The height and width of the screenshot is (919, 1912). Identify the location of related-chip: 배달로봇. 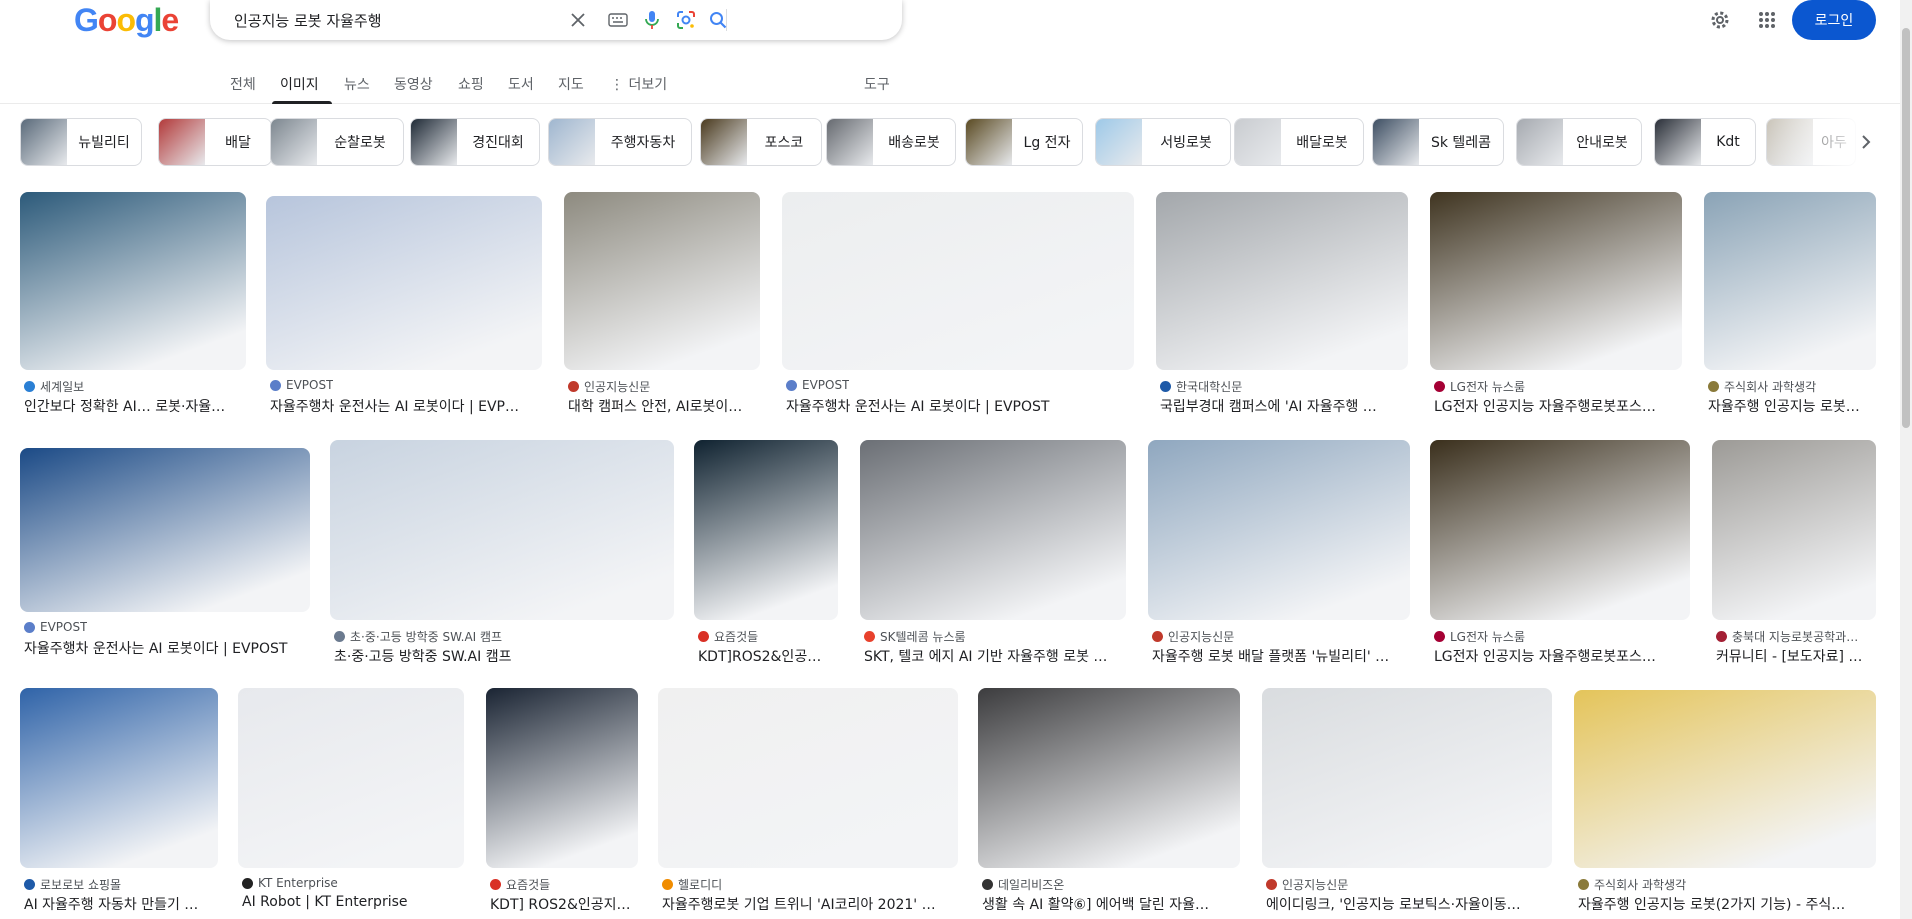
(1299, 142).